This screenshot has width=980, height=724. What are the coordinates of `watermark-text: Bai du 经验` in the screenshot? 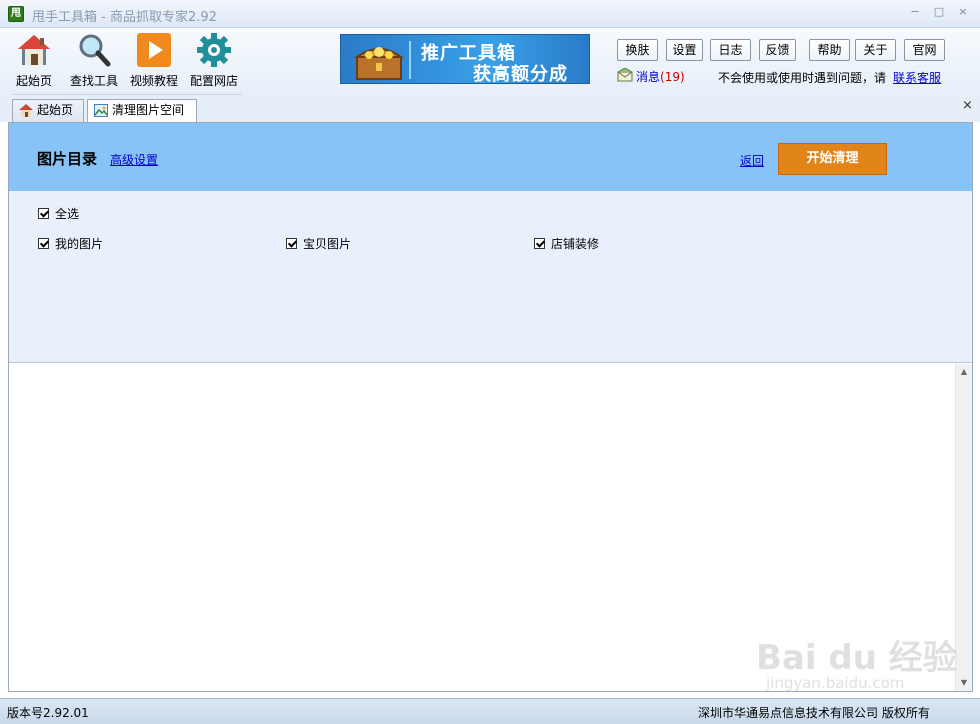 It's located at (856, 658).